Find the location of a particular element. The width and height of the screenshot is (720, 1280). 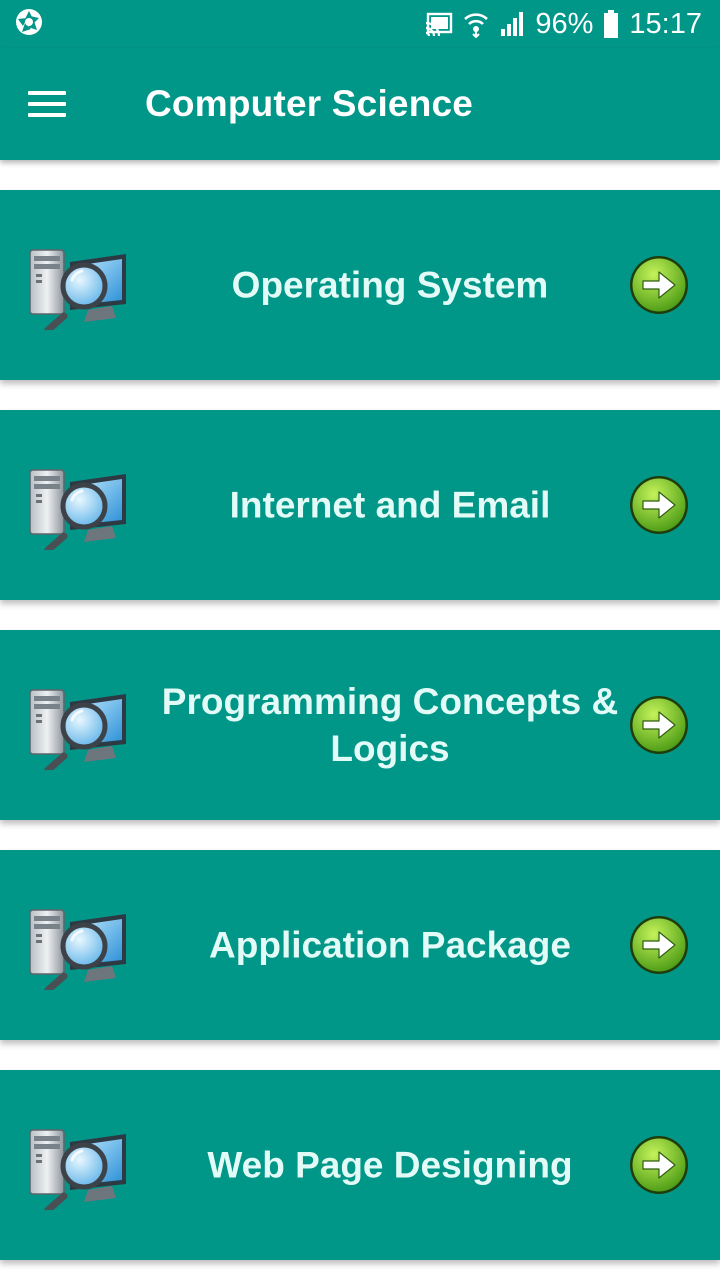

signal-icon is located at coordinates (512, 24).